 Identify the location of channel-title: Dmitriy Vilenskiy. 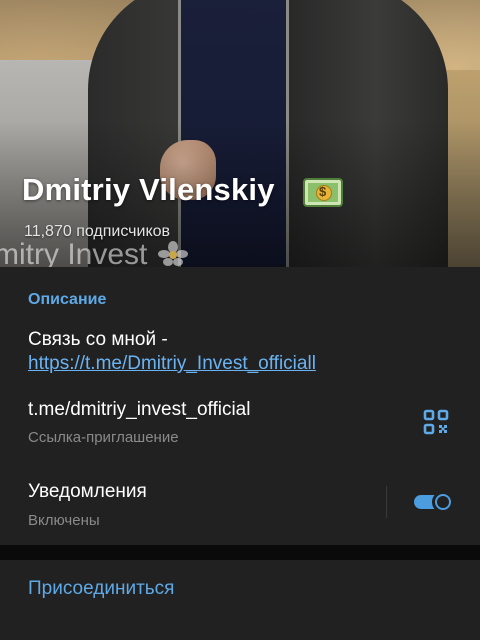
(148, 189).